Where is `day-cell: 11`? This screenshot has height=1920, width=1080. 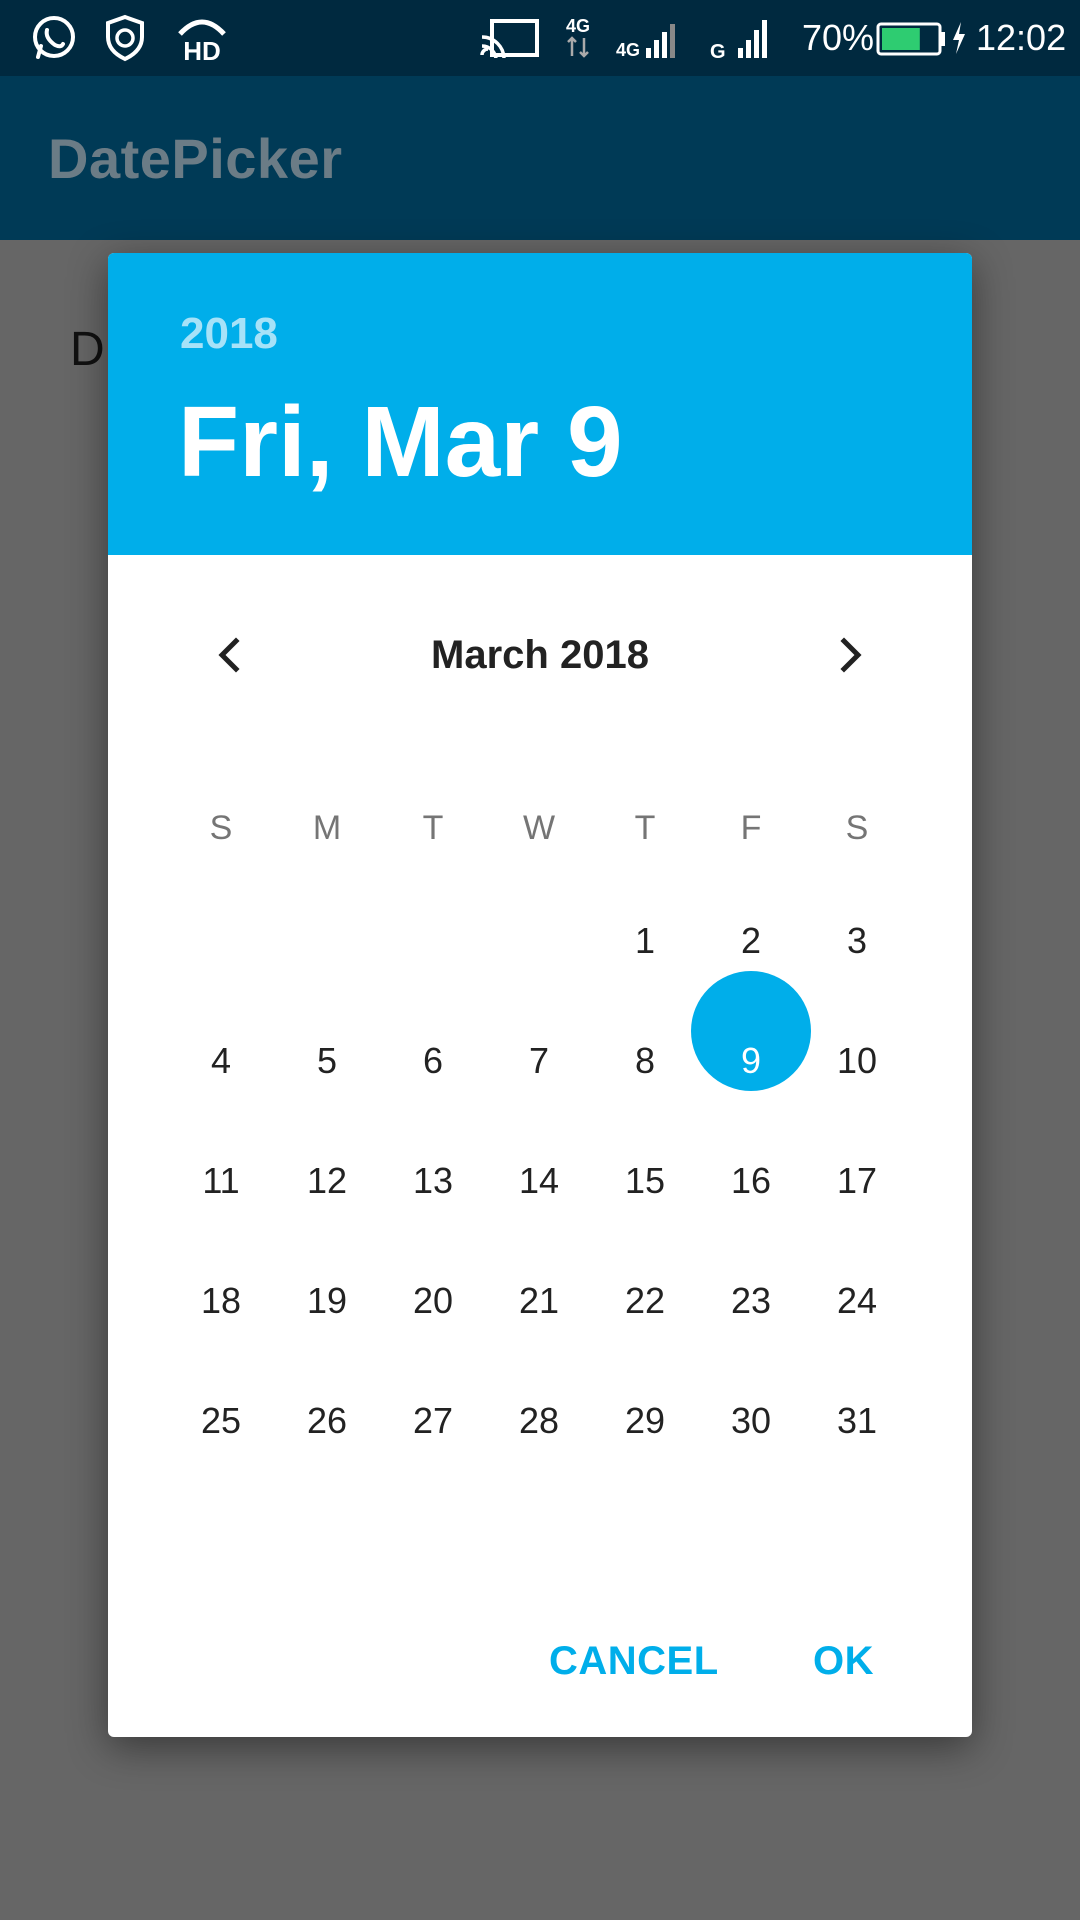 day-cell: 11 is located at coordinates (221, 1181).